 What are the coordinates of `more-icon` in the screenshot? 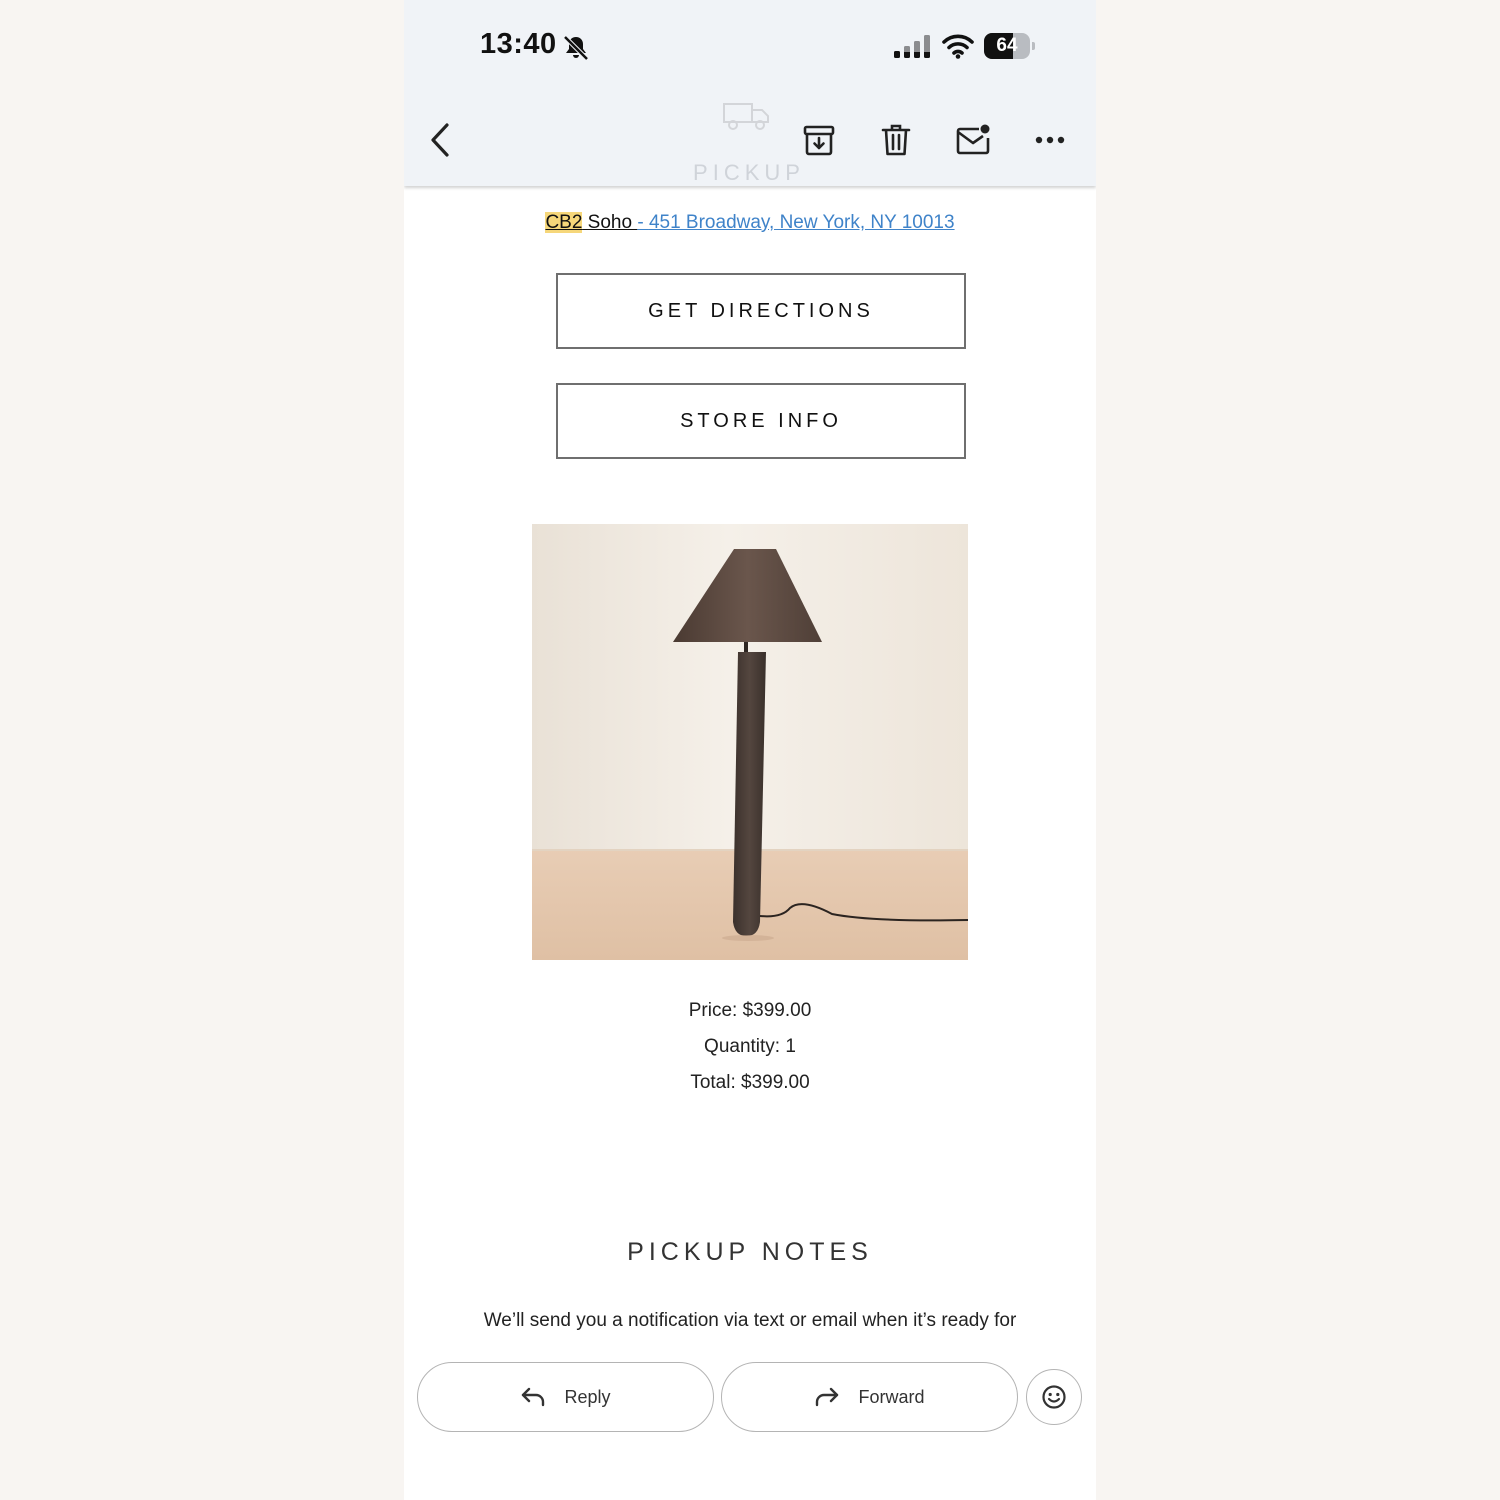 It's located at (1050, 140).